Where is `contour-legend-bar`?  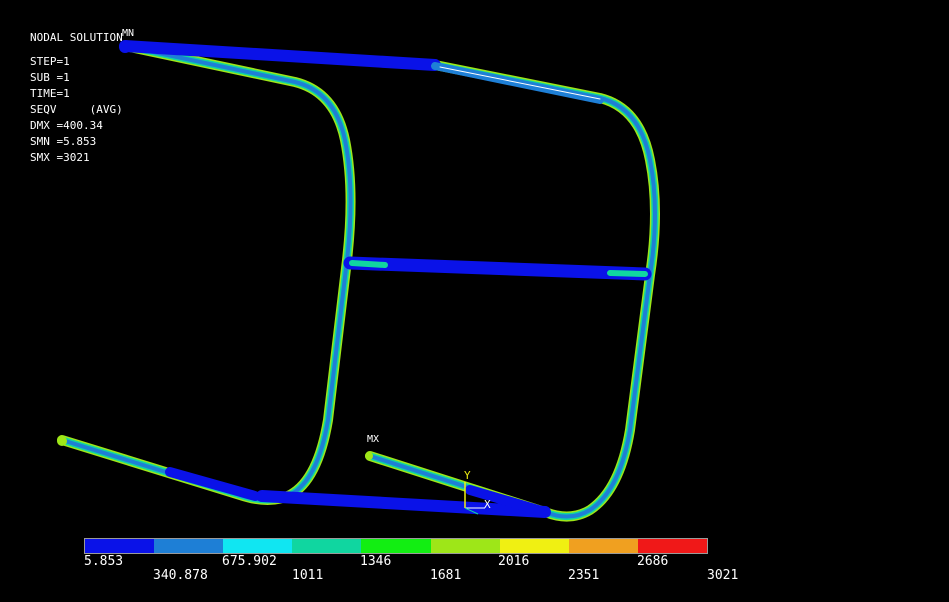
contour-legend-bar is located at coordinates (396, 546).